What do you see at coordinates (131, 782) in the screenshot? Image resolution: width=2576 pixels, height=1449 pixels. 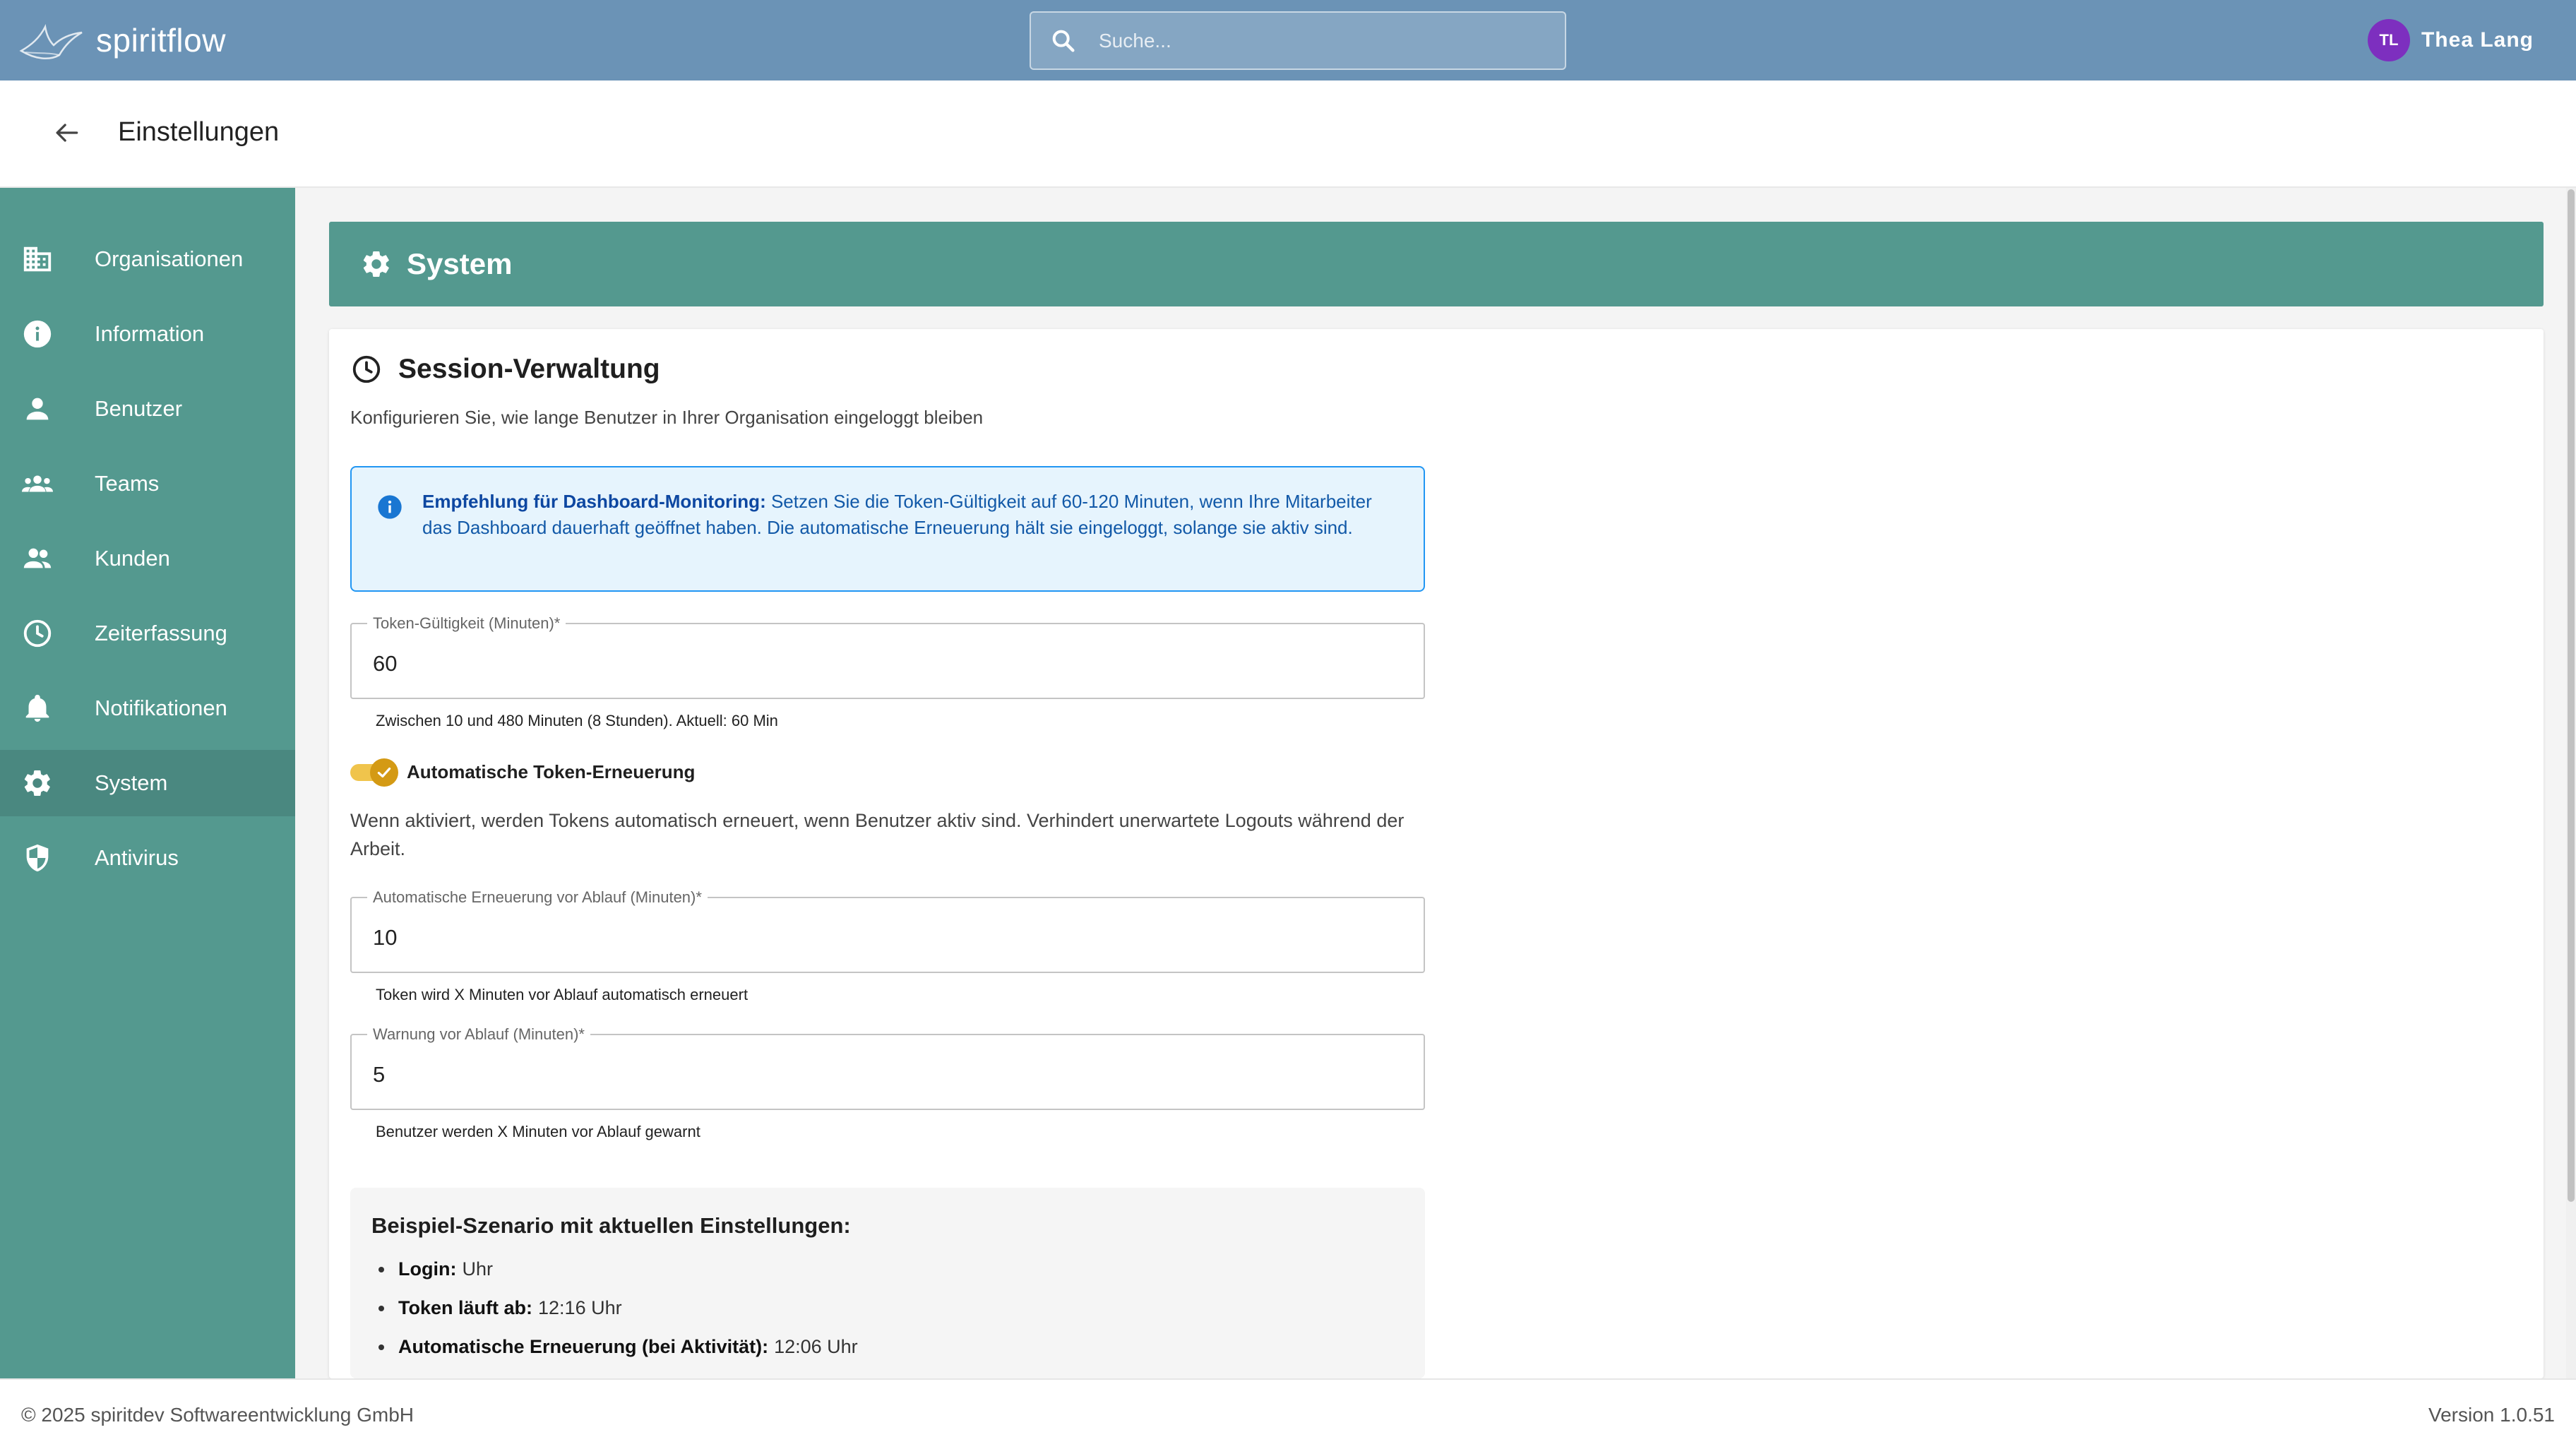 I see `sidebar-item-label: System` at bounding box center [131, 782].